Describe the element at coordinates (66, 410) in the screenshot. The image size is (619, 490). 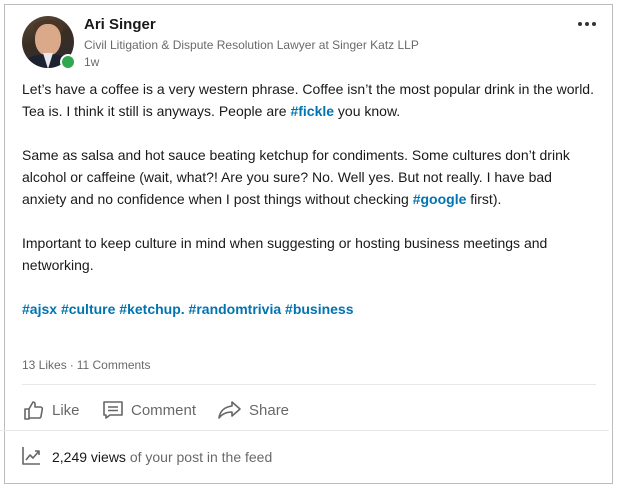
I see `like-label: Like` at that location.